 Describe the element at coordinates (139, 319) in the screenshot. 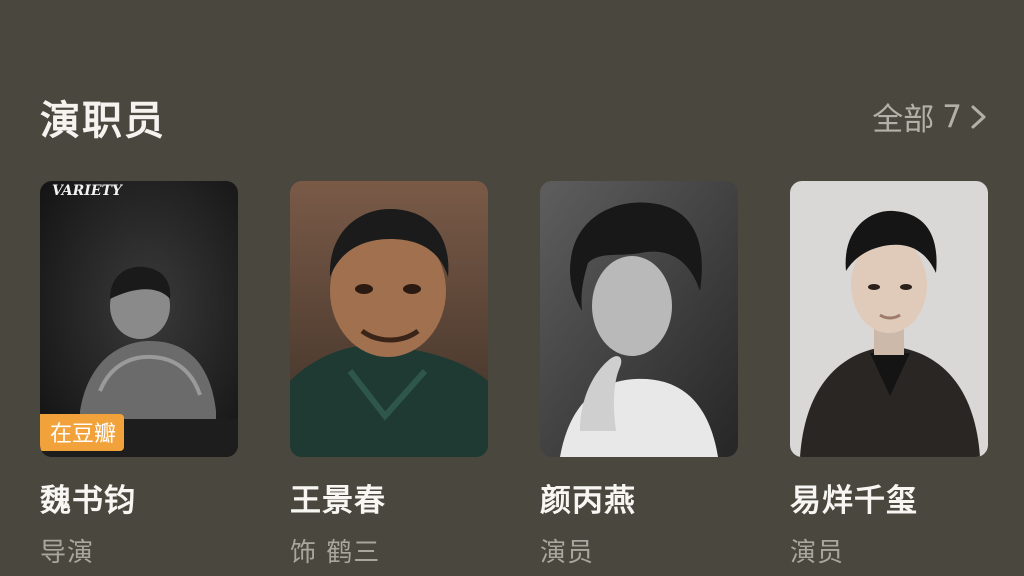

I see `cast-photo: VARIETY 在豆瓣` at that location.